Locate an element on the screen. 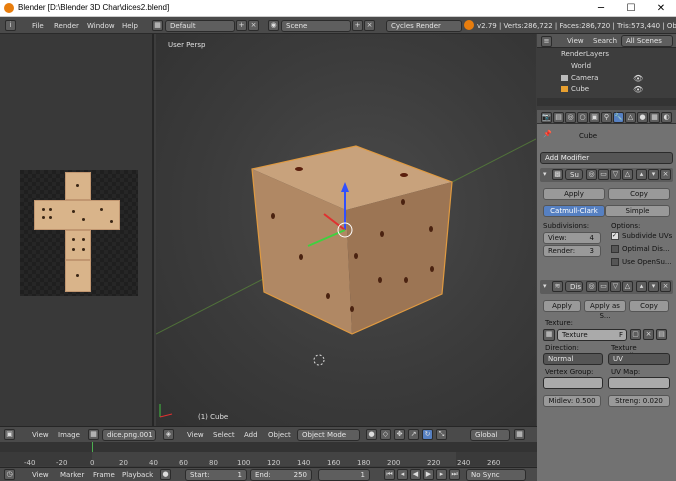 The image size is (676, 481). play-reverse-icon: ◀ is located at coordinates (415, 474).